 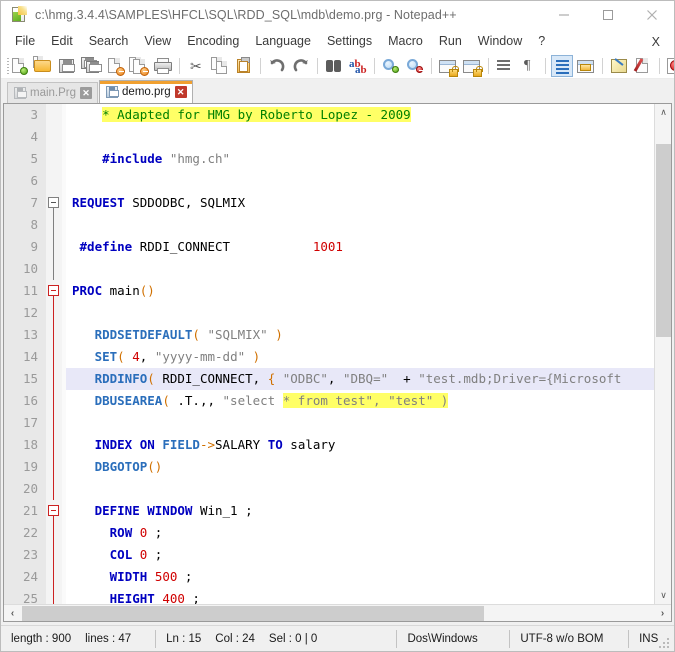 I want to click on menu-file: File, so click(x=25, y=41).